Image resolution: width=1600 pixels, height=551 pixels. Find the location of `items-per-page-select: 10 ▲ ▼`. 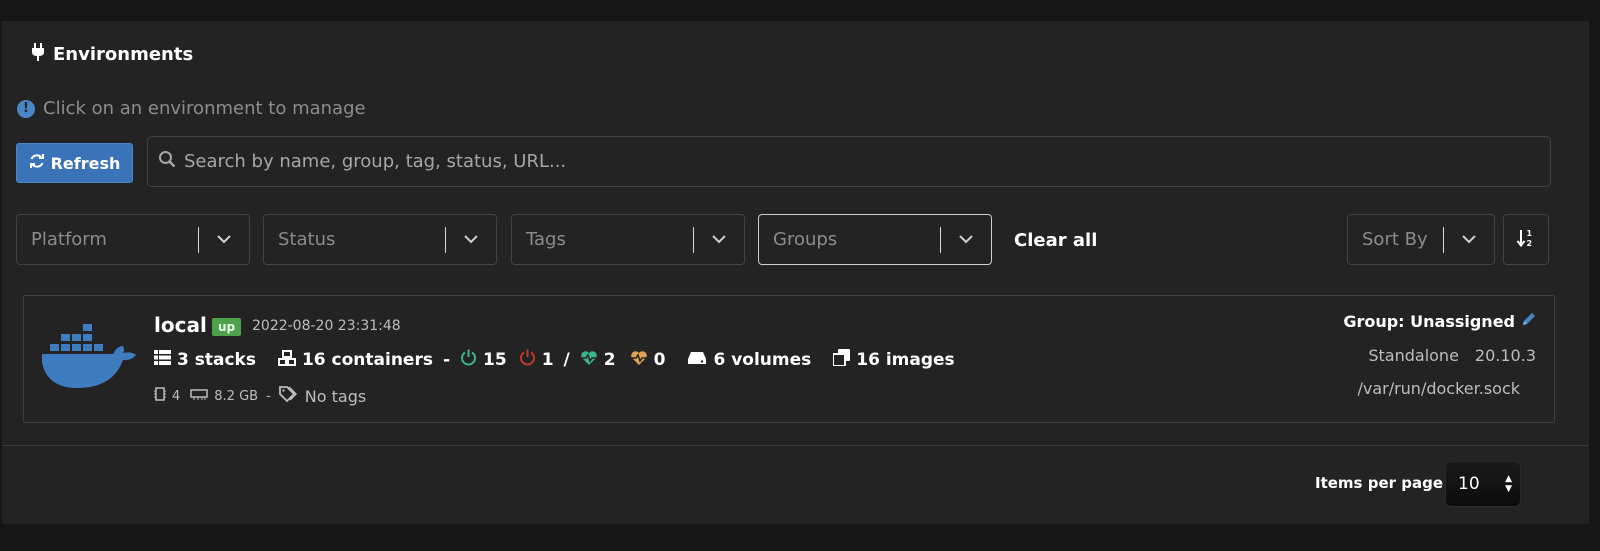

items-per-page-select: 10 ▲ ▼ is located at coordinates (1483, 484).